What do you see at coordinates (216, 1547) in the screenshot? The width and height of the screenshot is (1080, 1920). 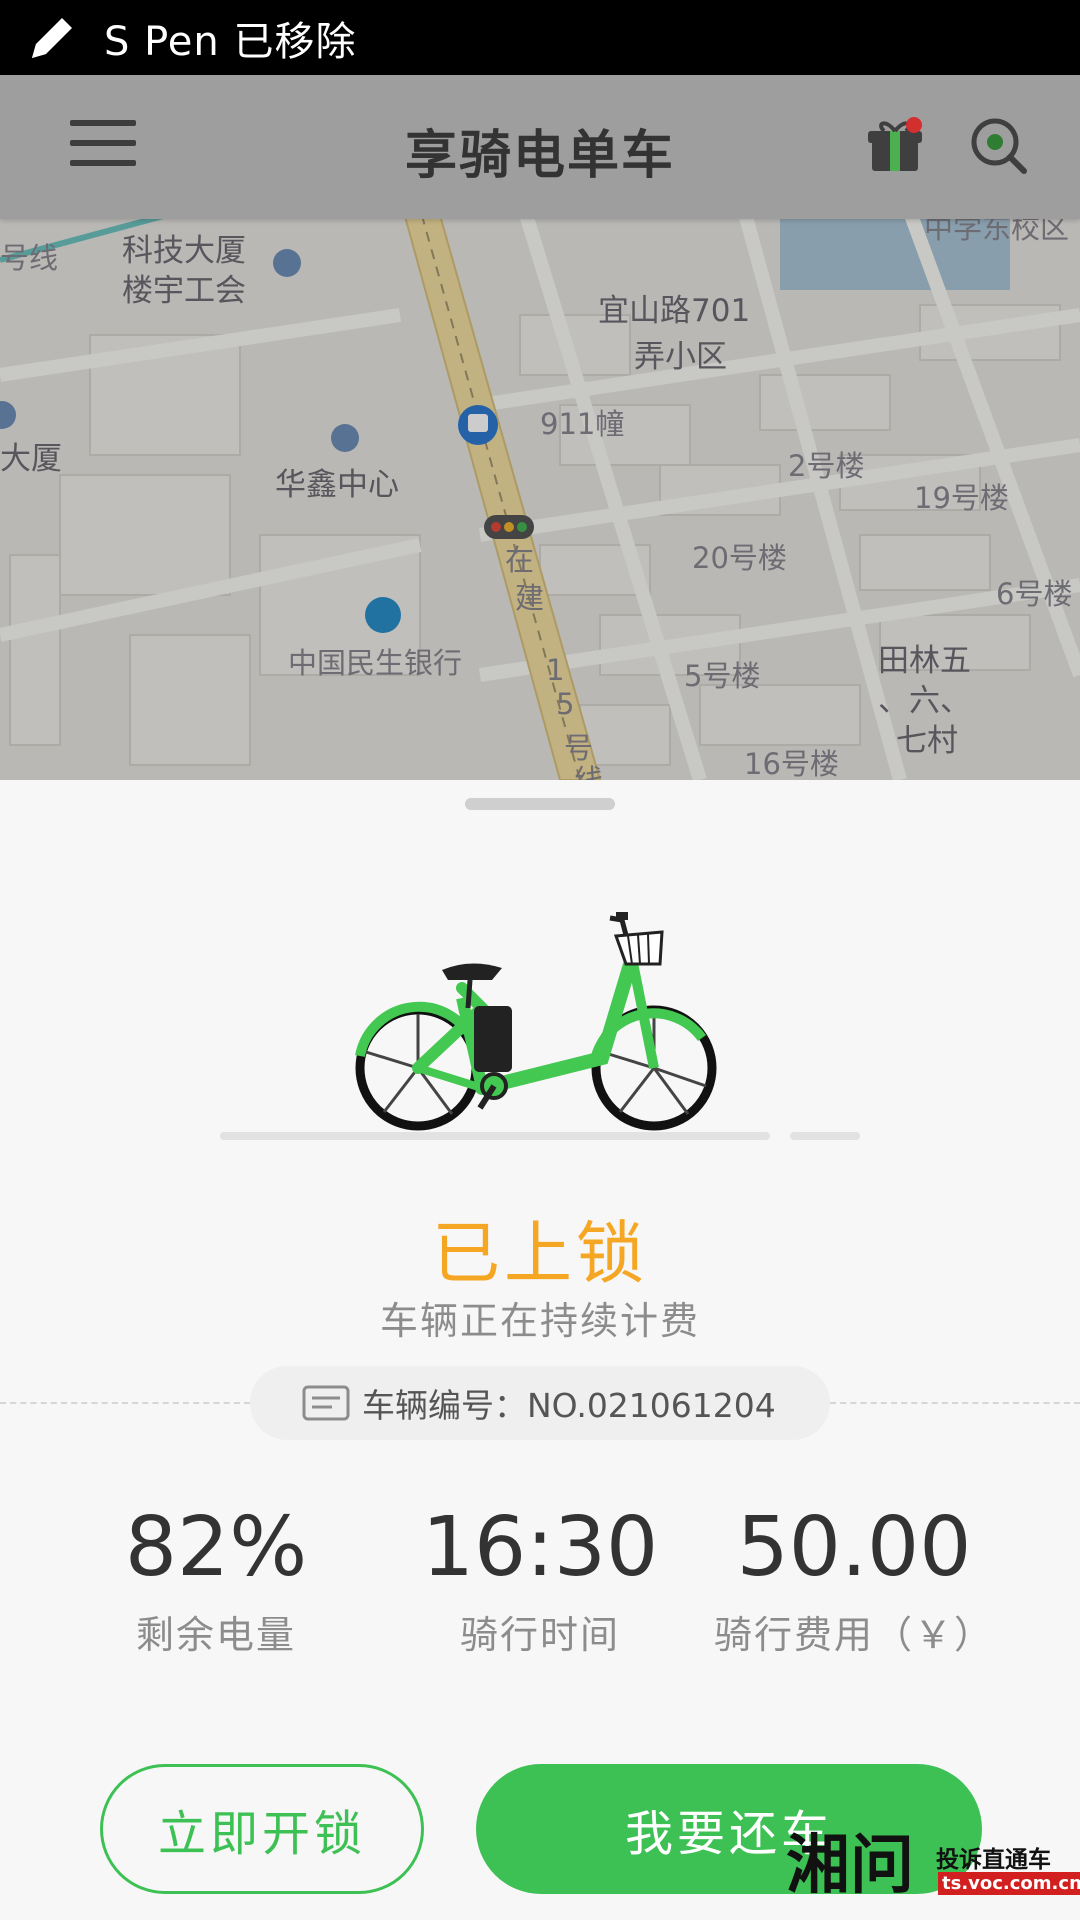 I see `stat-value: 82%` at bounding box center [216, 1547].